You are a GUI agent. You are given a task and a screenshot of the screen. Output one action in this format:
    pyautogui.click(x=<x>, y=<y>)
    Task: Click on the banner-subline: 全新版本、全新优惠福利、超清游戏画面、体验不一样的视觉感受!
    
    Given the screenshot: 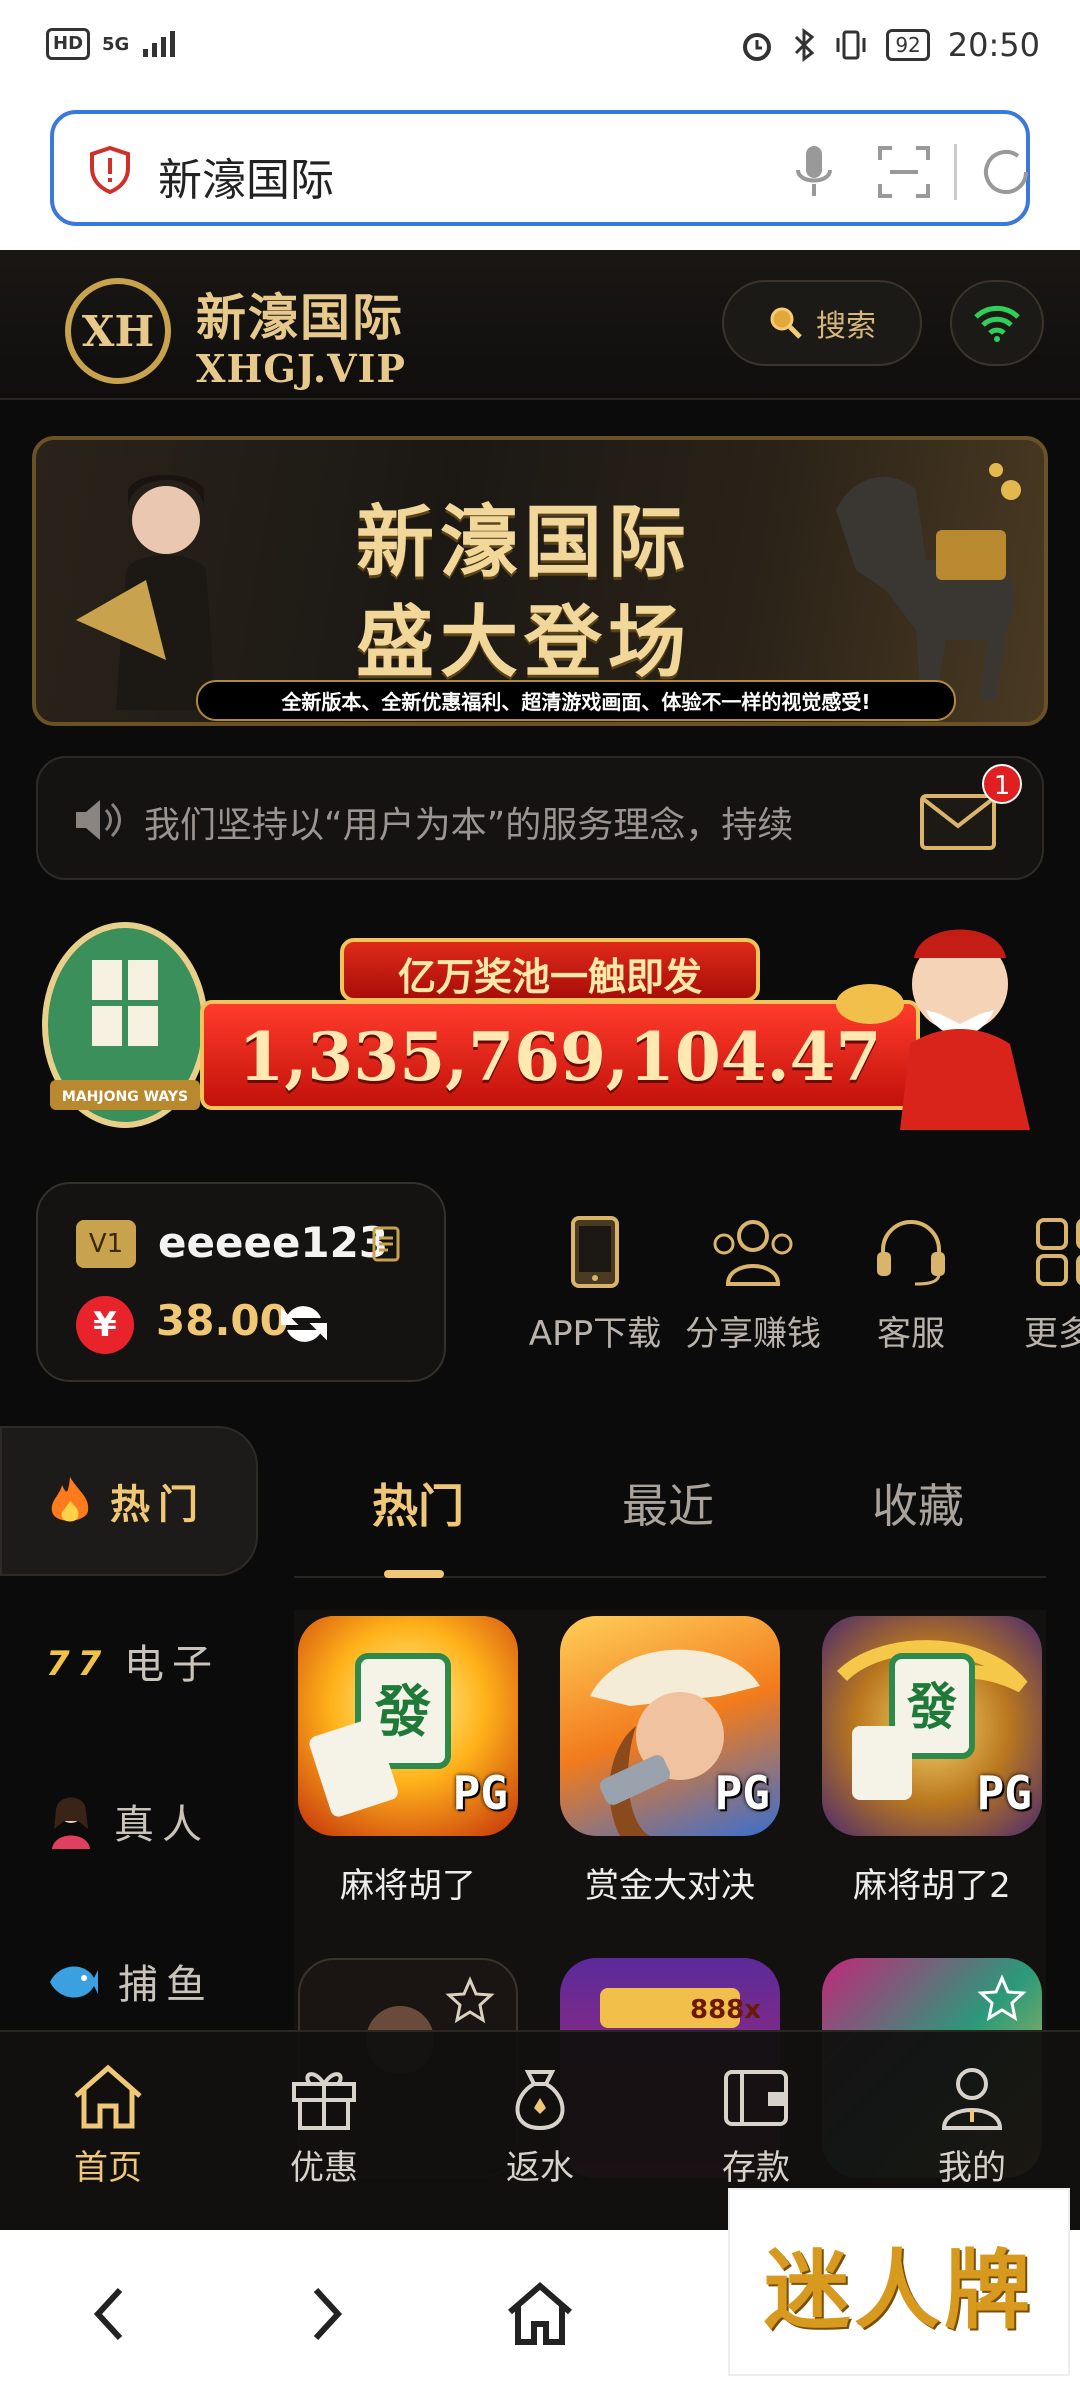 What is the action you would take?
    pyautogui.click(x=576, y=700)
    